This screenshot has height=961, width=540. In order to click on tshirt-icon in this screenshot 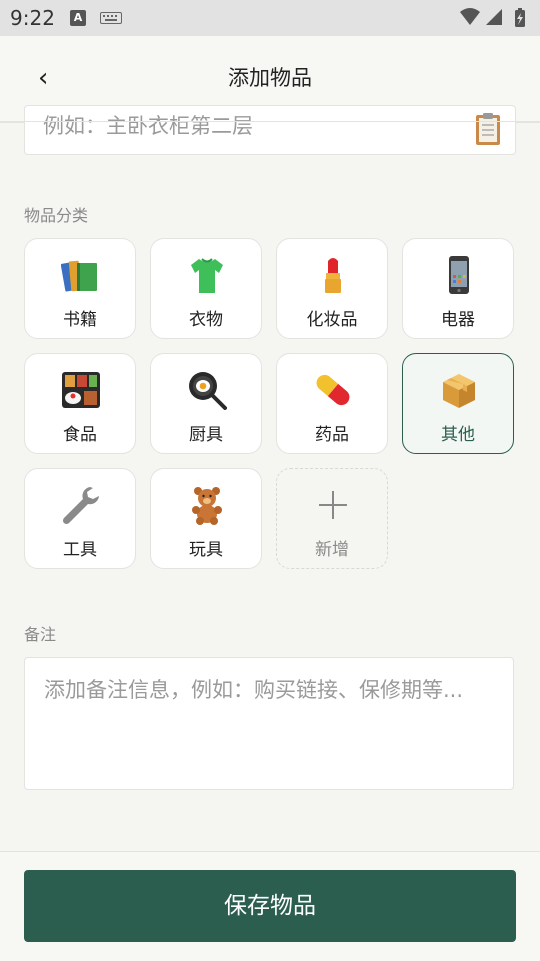, I will do `click(207, 275)`.